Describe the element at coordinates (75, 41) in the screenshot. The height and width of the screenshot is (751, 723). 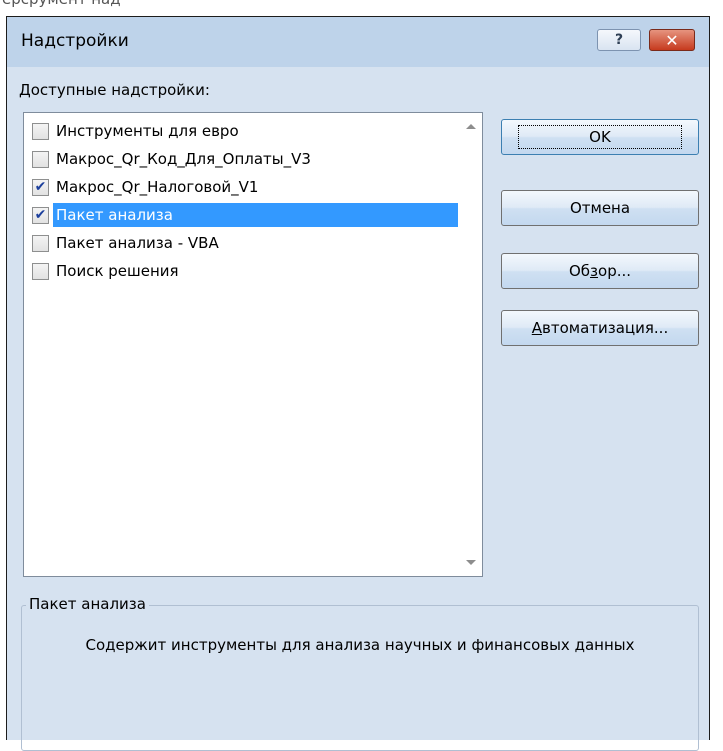
I see `dialog-title: Надстройки` at that location.